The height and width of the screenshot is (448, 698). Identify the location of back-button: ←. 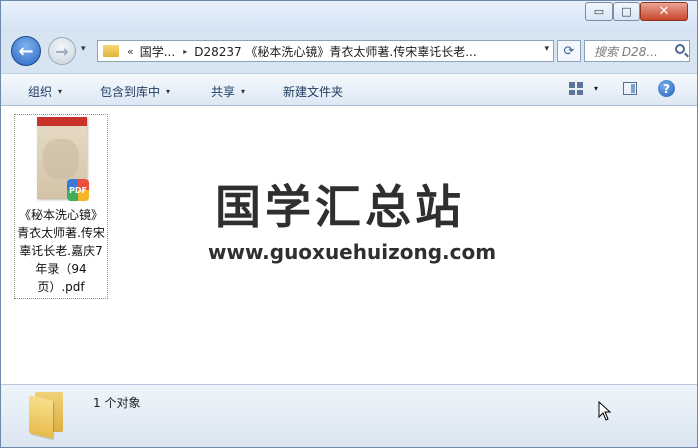
(26, 51).